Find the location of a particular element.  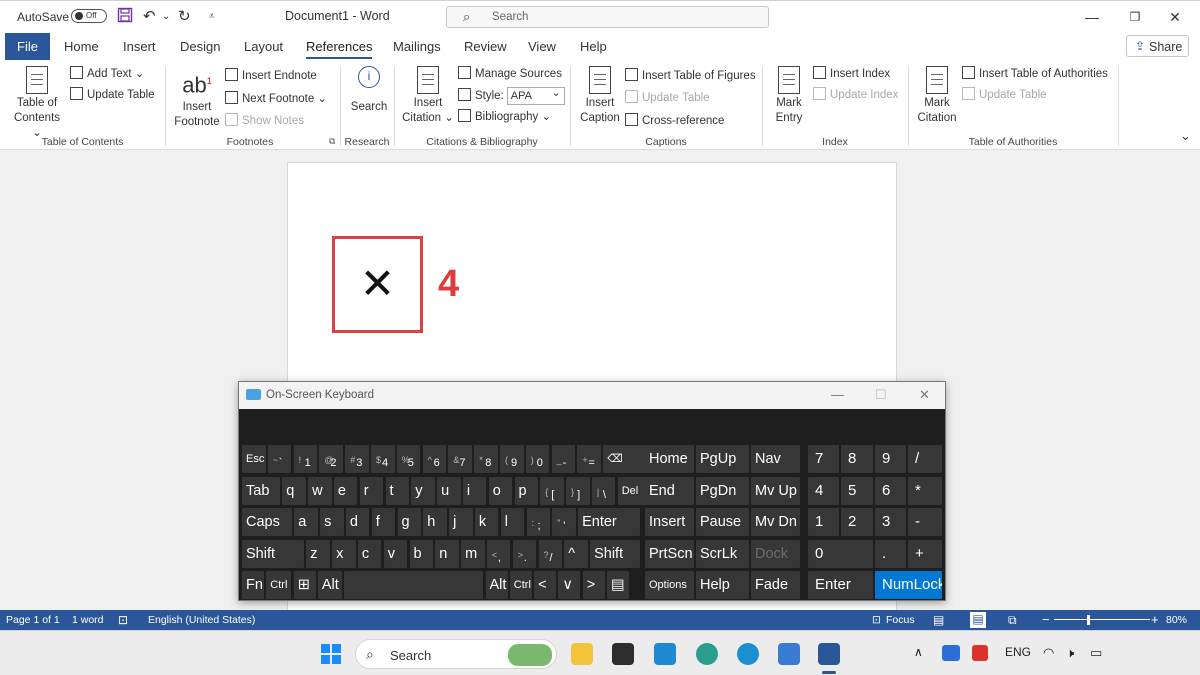

key-help: Help is located at coordinates (722, 585).